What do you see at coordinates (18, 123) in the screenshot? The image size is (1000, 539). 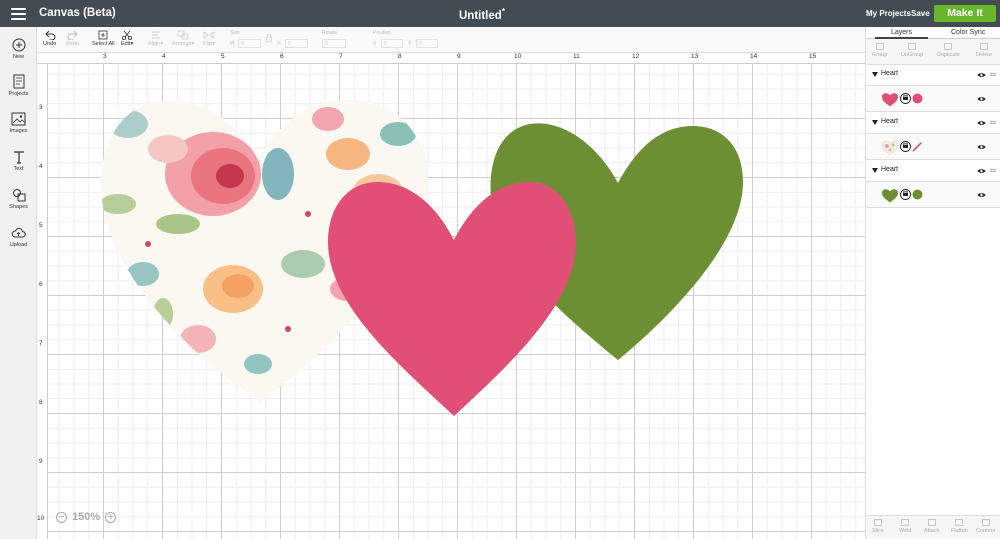 I see `sidebar-item-images: Images` at bounding box center [18, 123].